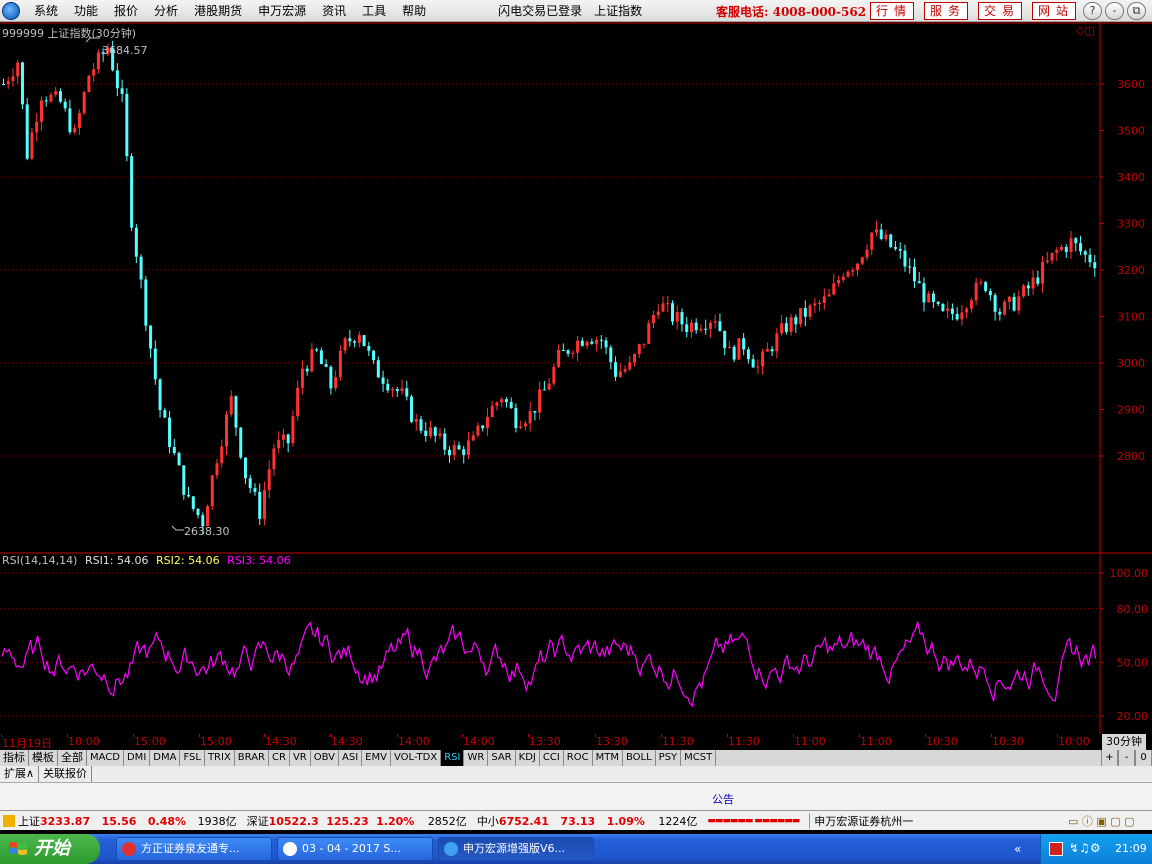 This screenshot has width=1152, height=864. Describe the element at coordinates (192, 758) in the screenshot. I see `tab-fsl: FSL` at that location.